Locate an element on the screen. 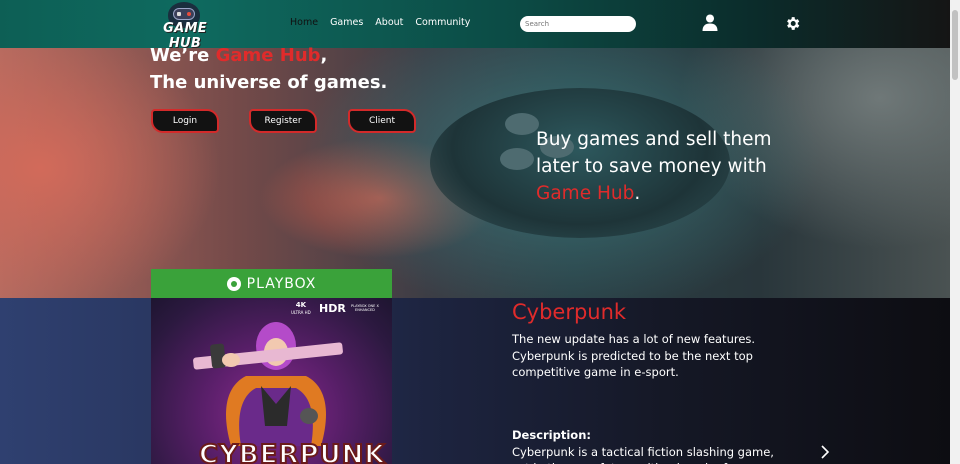  description-label: Description: is located at coordinates (551, 435).